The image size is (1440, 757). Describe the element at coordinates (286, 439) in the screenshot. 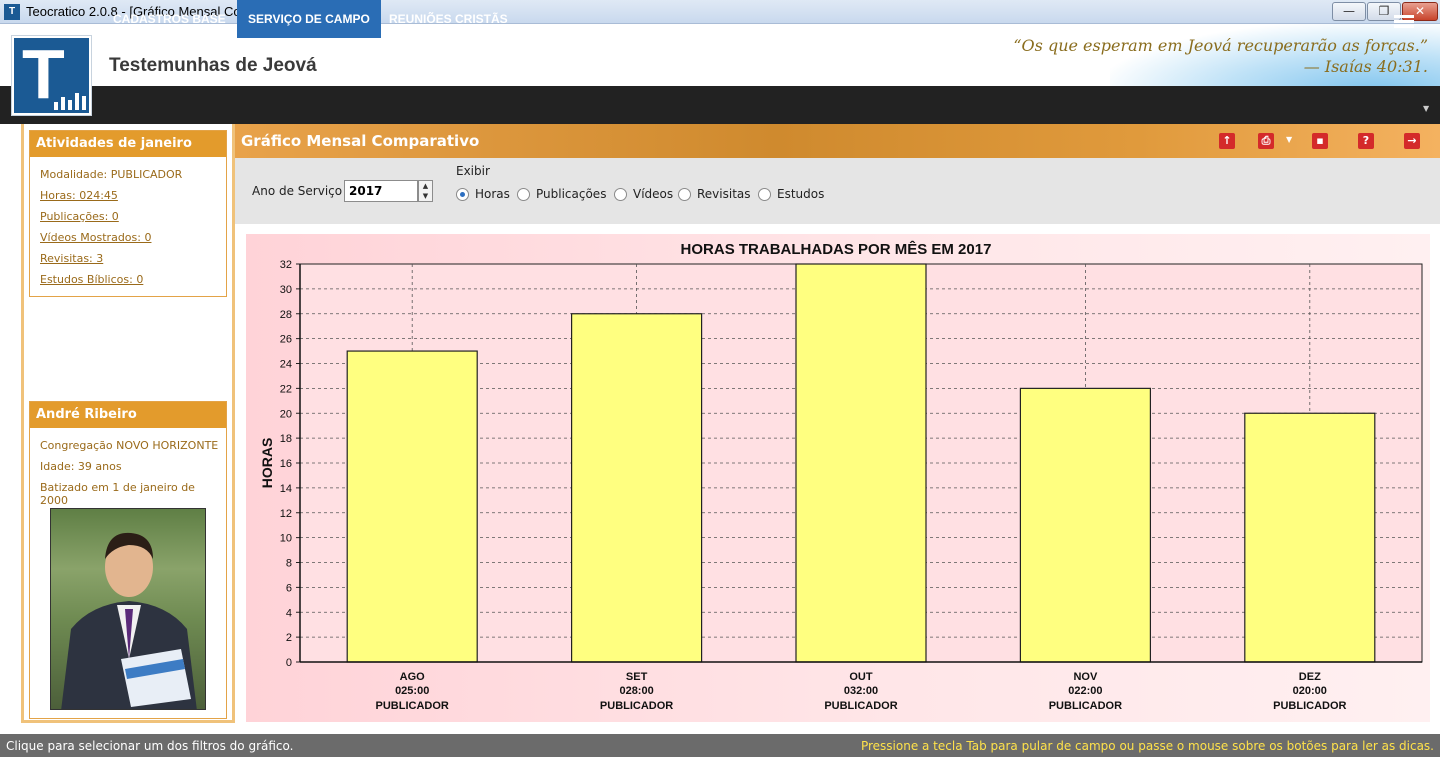

I see `y-tick-label: 18` at that location.